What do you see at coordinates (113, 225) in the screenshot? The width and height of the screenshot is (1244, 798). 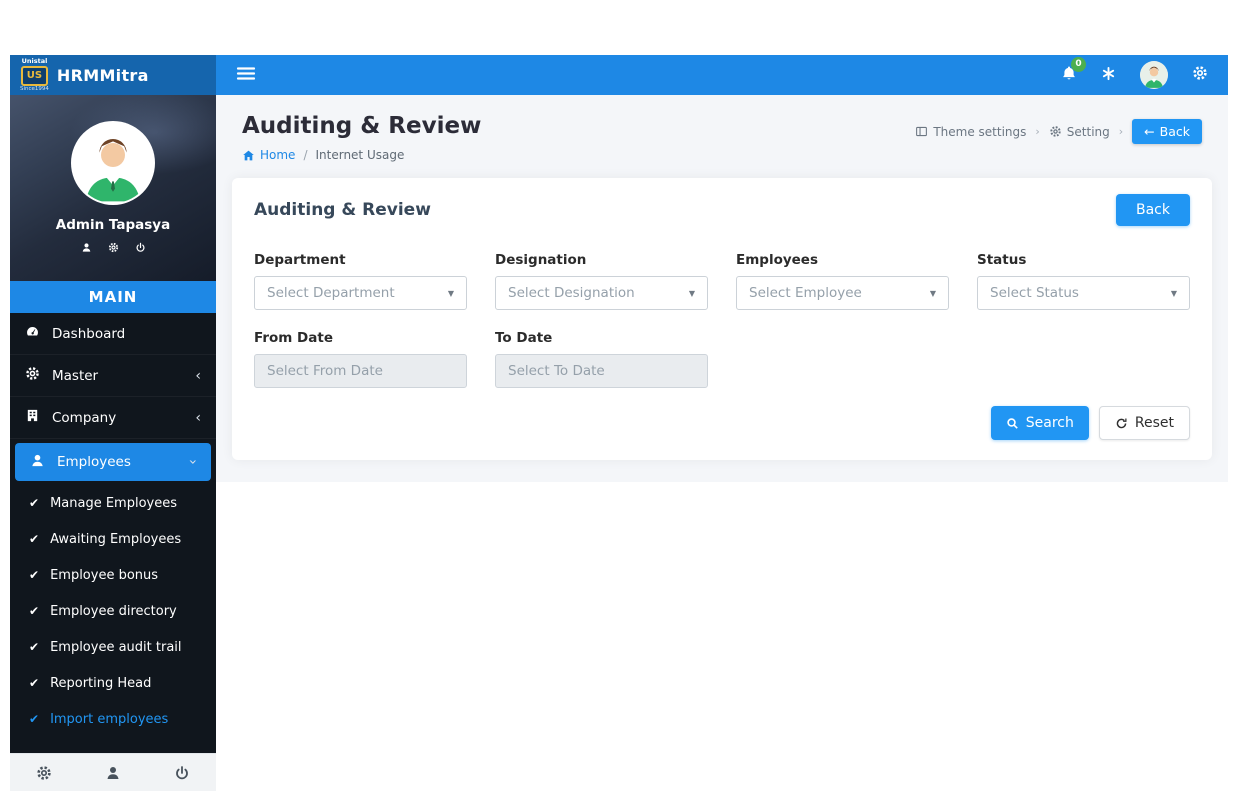 I see `profile-name: Admin Tapasya` at bounding box center [113, 225].